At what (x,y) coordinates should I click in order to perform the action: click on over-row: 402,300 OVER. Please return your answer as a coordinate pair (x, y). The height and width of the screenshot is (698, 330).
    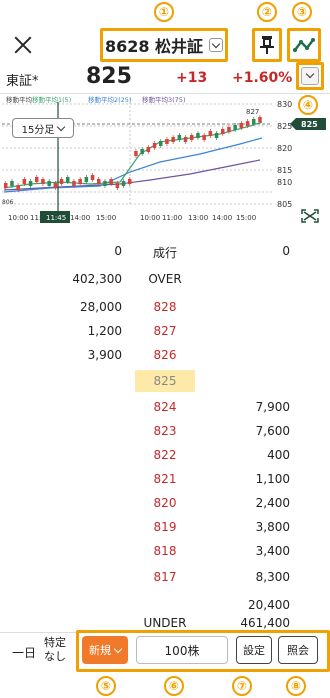
    Looking at the image, I should click on (165, 280).